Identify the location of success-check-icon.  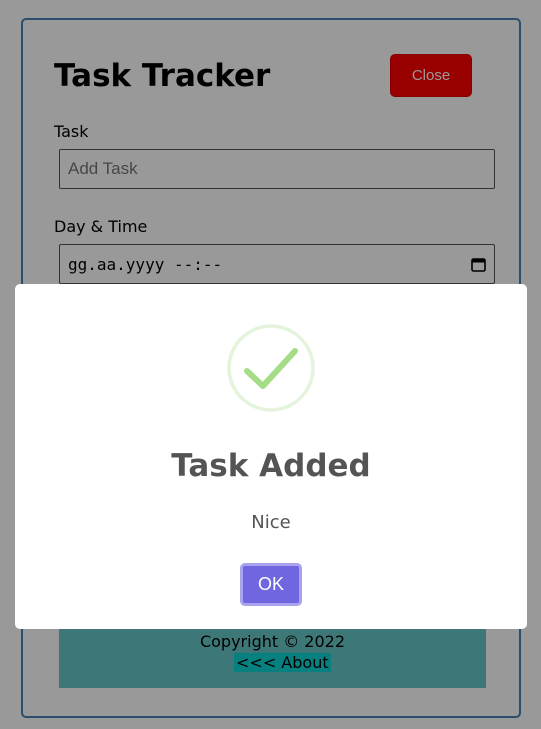
(271, 368).